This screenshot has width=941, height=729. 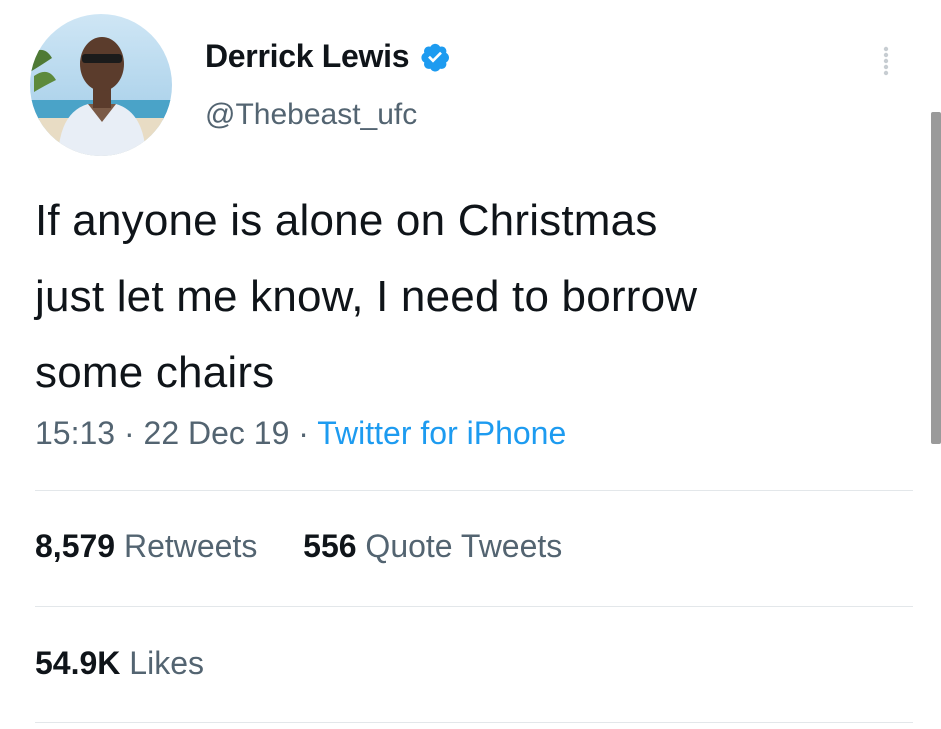 I want to click on author-display-name: Derrick Lewis, so click(x=307, y=56).